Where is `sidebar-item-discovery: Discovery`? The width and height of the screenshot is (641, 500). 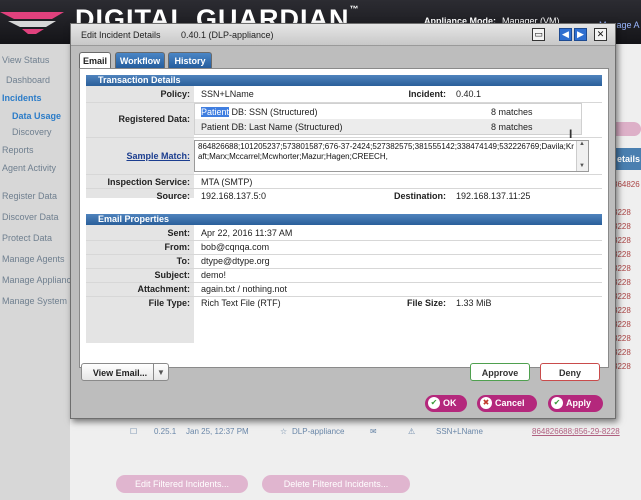
sidebar-item-discovery: Discovery is located at coordinates (35, 132).